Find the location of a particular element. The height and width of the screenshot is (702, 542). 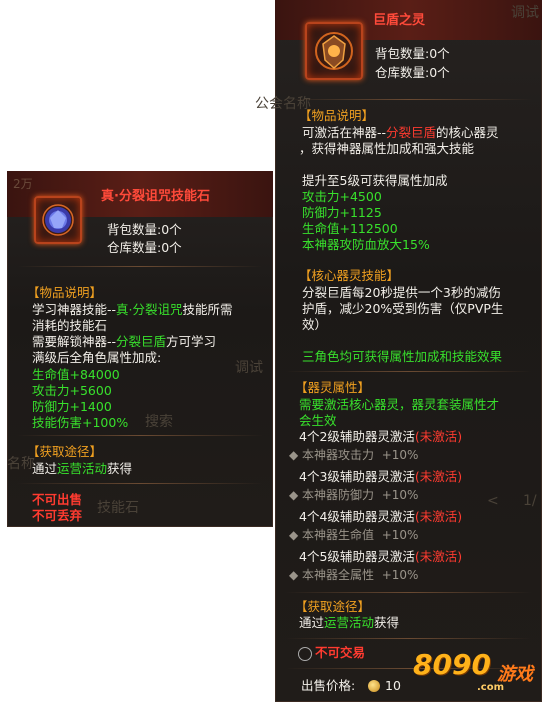

bg-text-debug: 调试 is located at coordinates (525, 13).